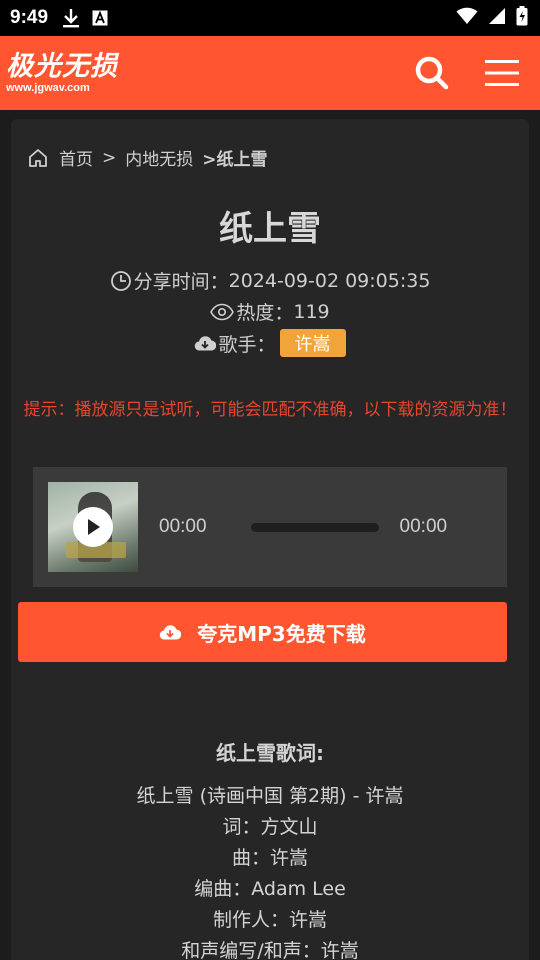  I want to click on home-icon, so click(38, 158).